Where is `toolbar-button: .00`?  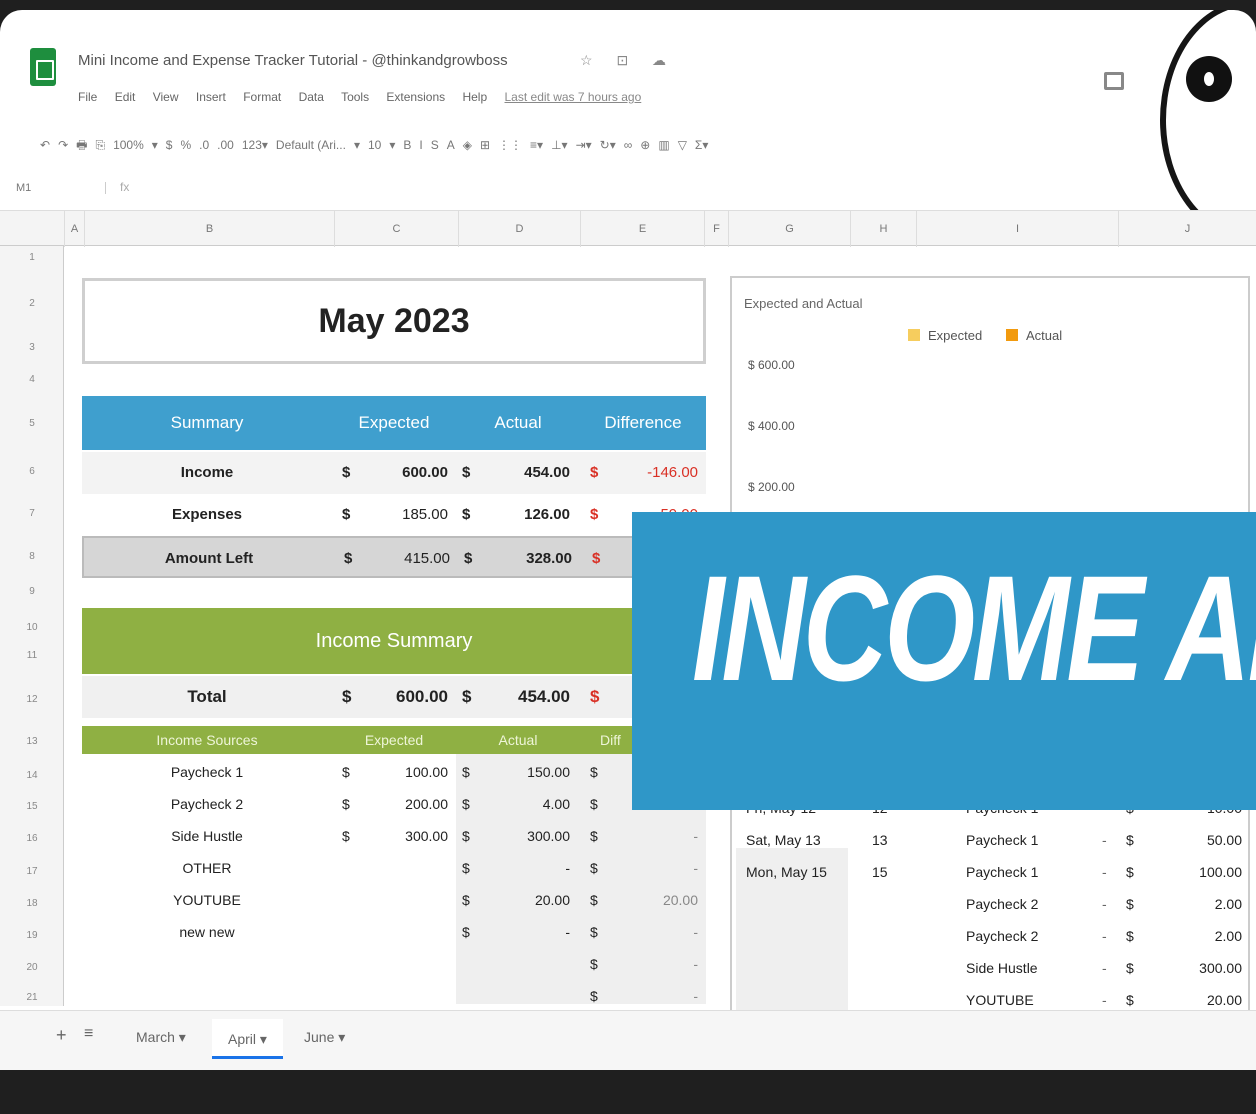 toolbar-button: .00 is located at coordinates (225, 145).